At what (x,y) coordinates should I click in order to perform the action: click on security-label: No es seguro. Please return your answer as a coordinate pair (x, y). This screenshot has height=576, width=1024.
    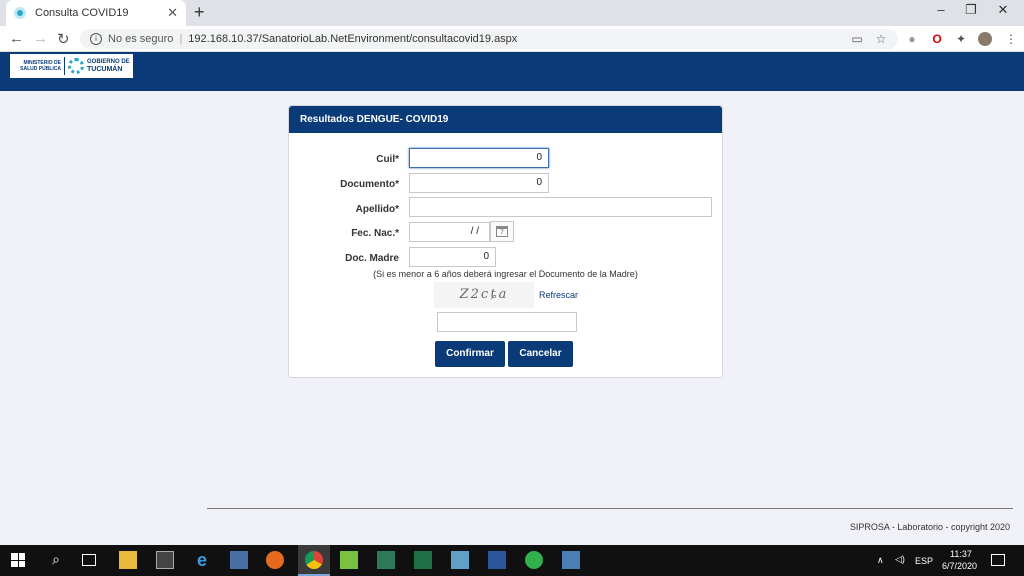
    Looking at the image, I should click on (141, 39).